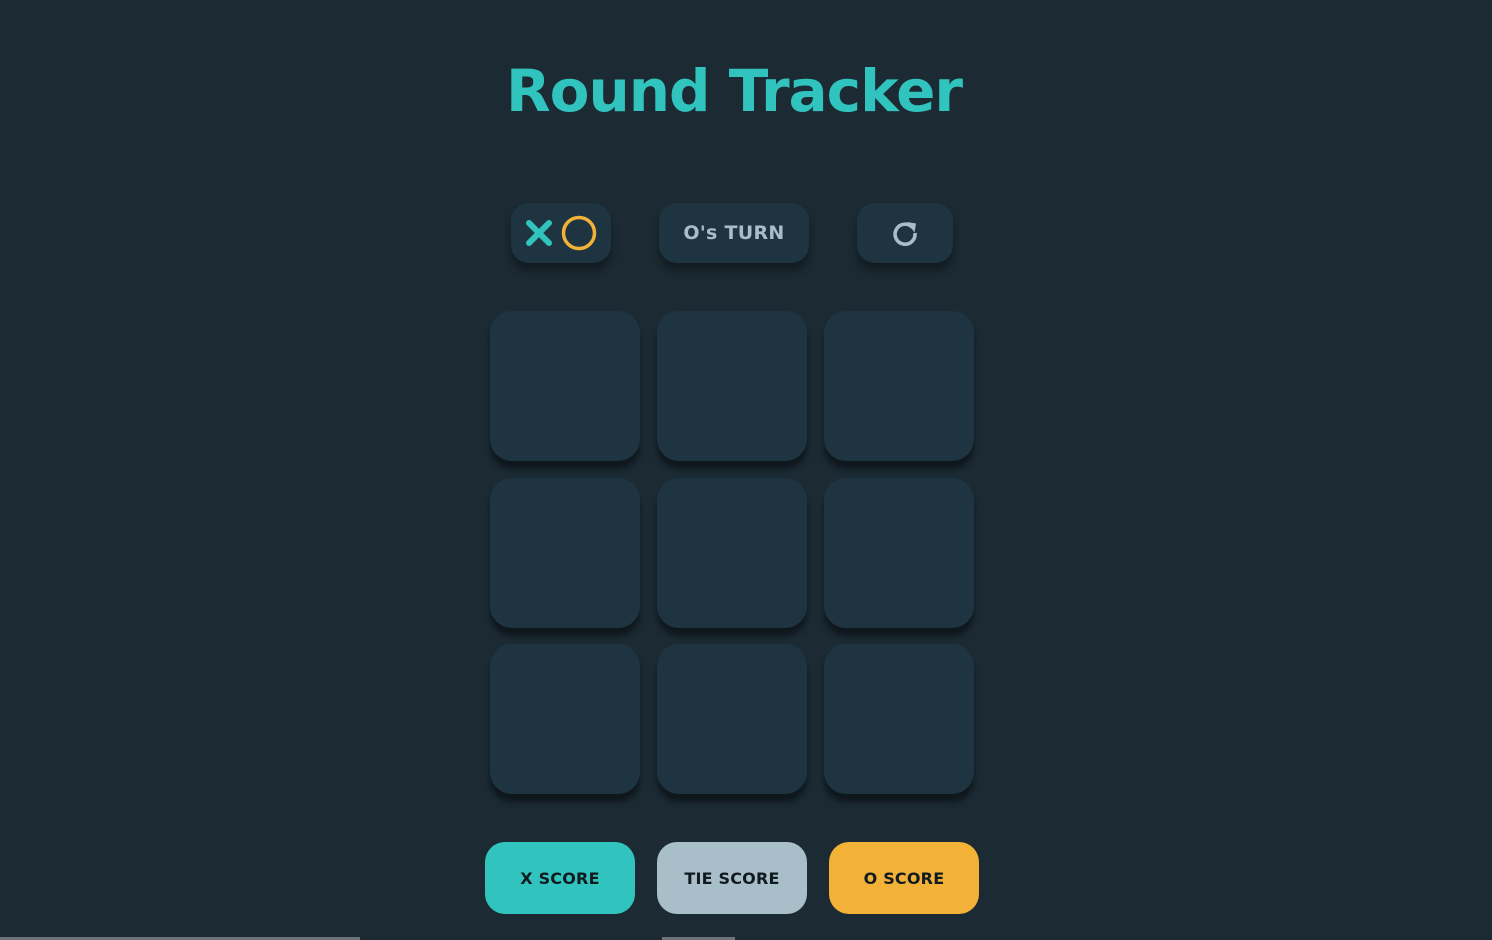  I want to click on x-score-card: X SCORE, so click(560, 878).